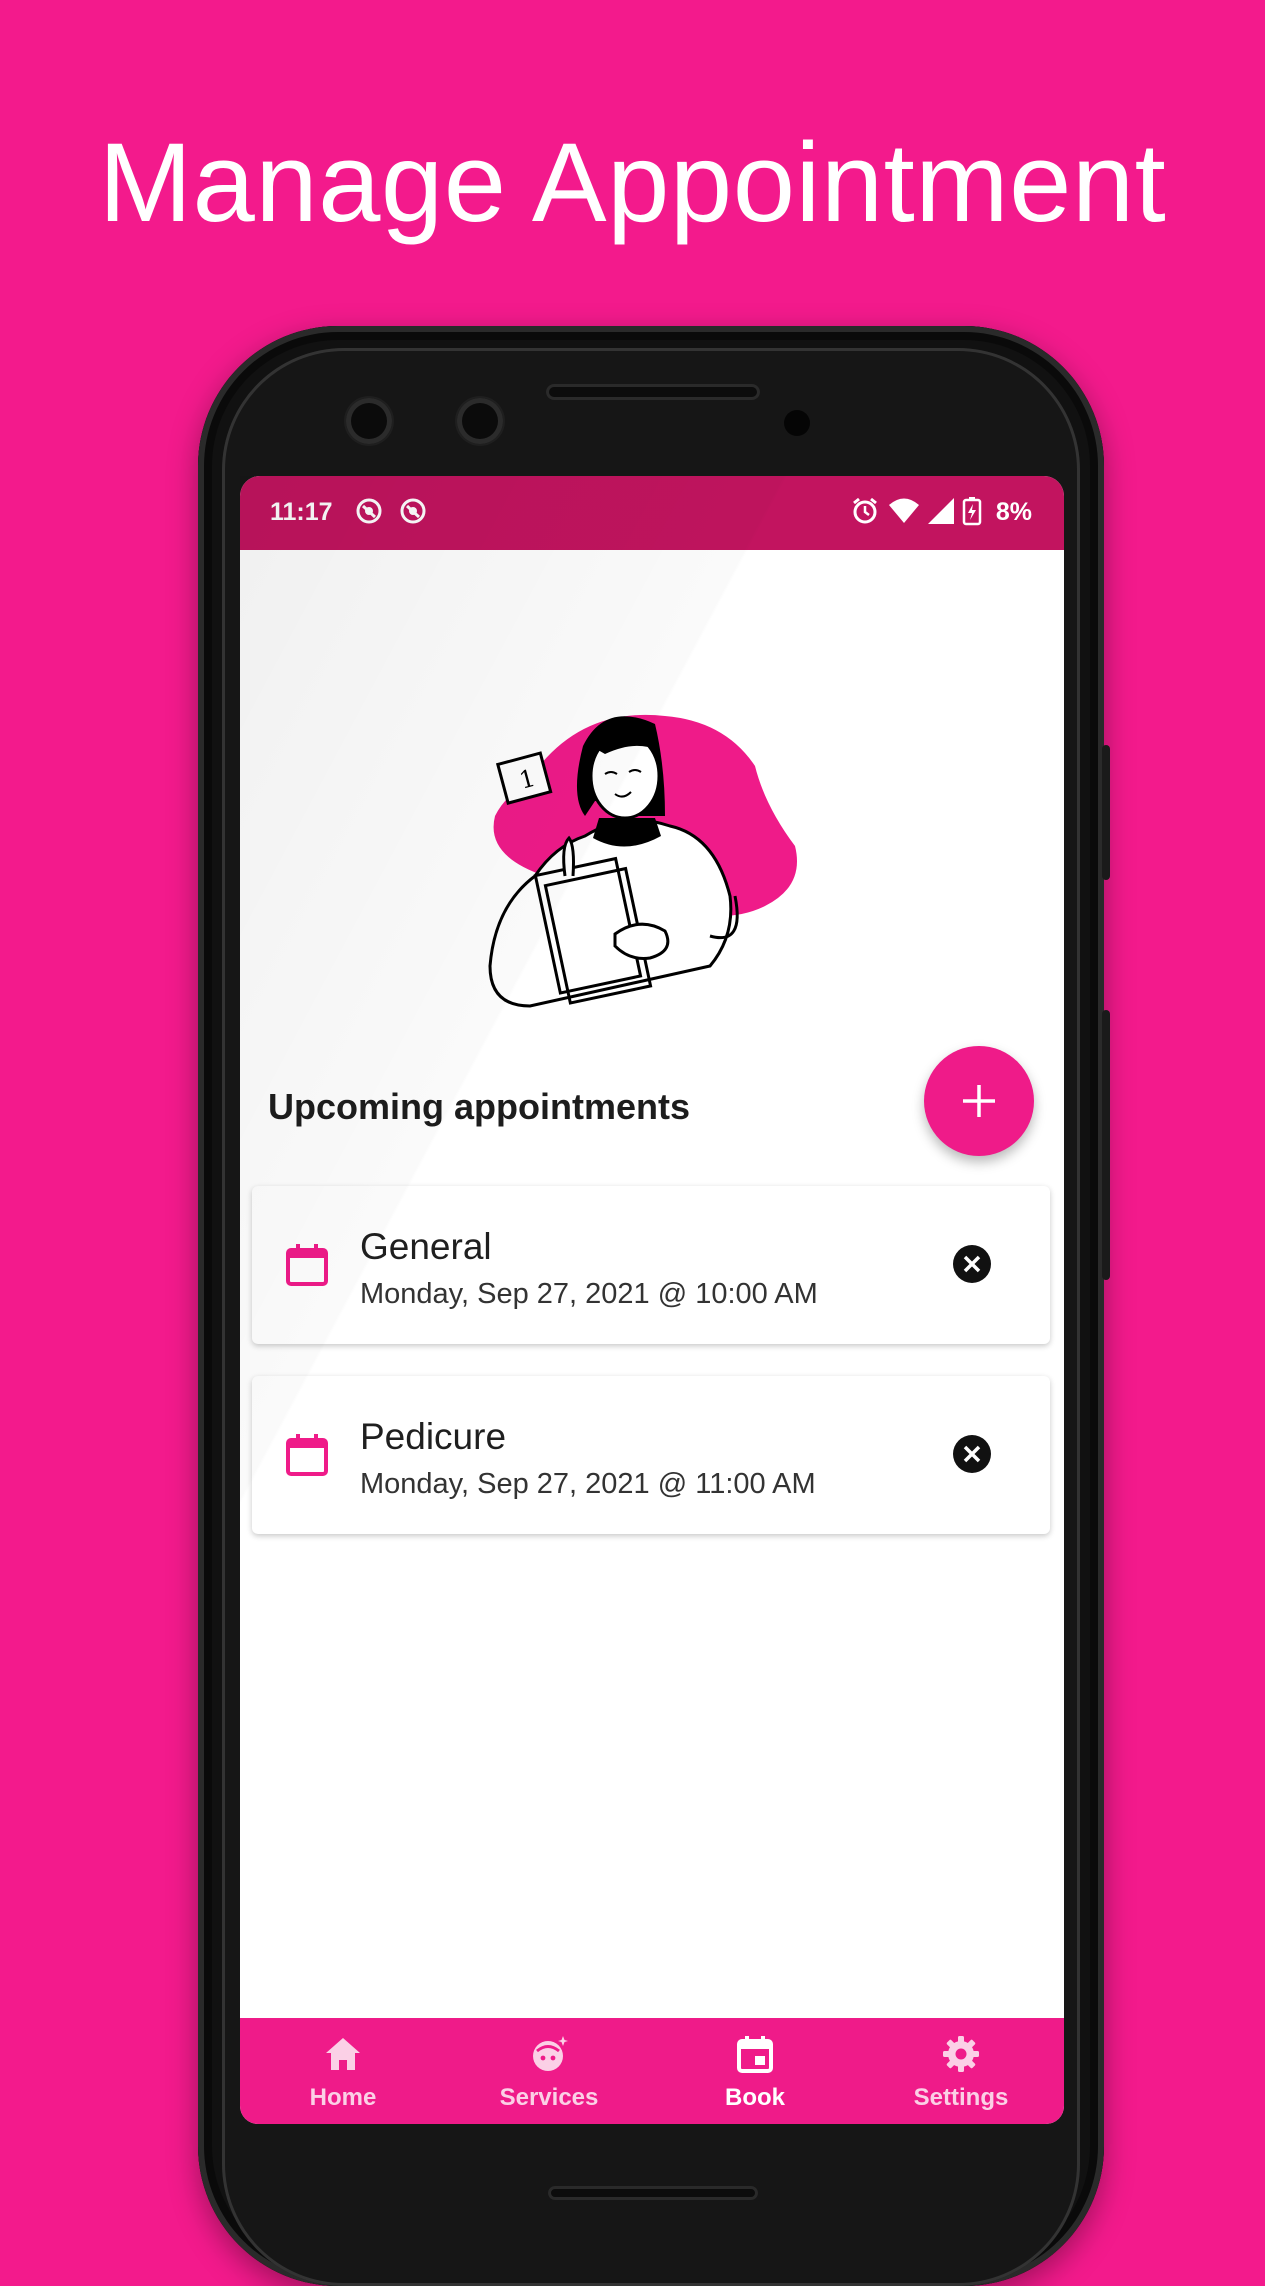  What do you see at coordinates (755, 2097) in the screenshot?
I see `nav-book-label: Book` at bounding box center [755, 2097].